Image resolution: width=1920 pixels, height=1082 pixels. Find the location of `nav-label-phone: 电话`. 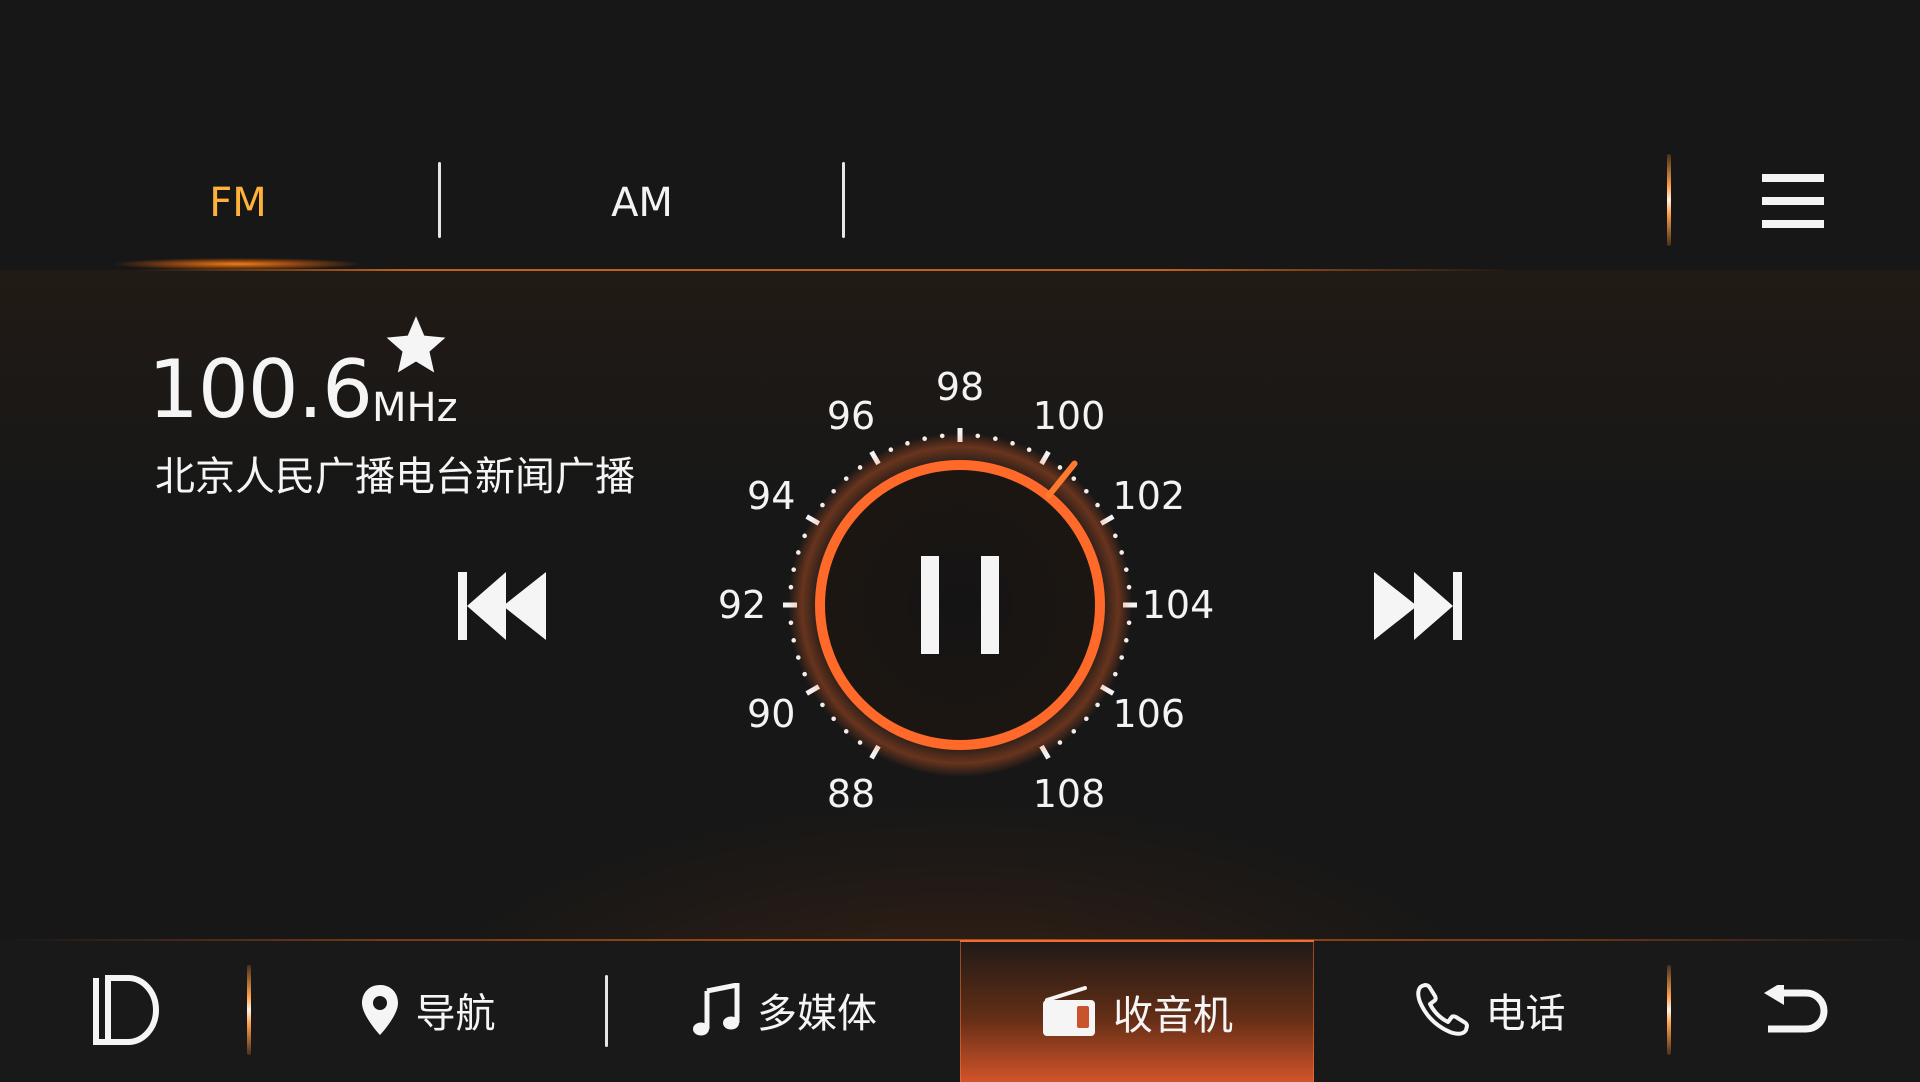

nav-label-phone: 电话 is located at coordinates (1525, 1014).